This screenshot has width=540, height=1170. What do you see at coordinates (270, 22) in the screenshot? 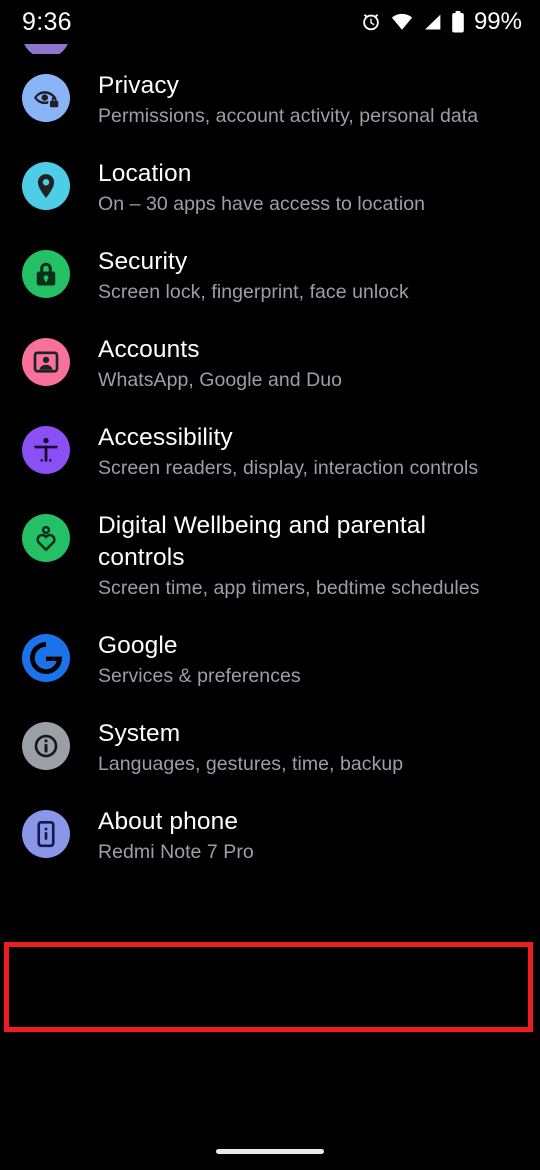
I see `status-bar: 9:36 99%` at bounding box center [270, 22].